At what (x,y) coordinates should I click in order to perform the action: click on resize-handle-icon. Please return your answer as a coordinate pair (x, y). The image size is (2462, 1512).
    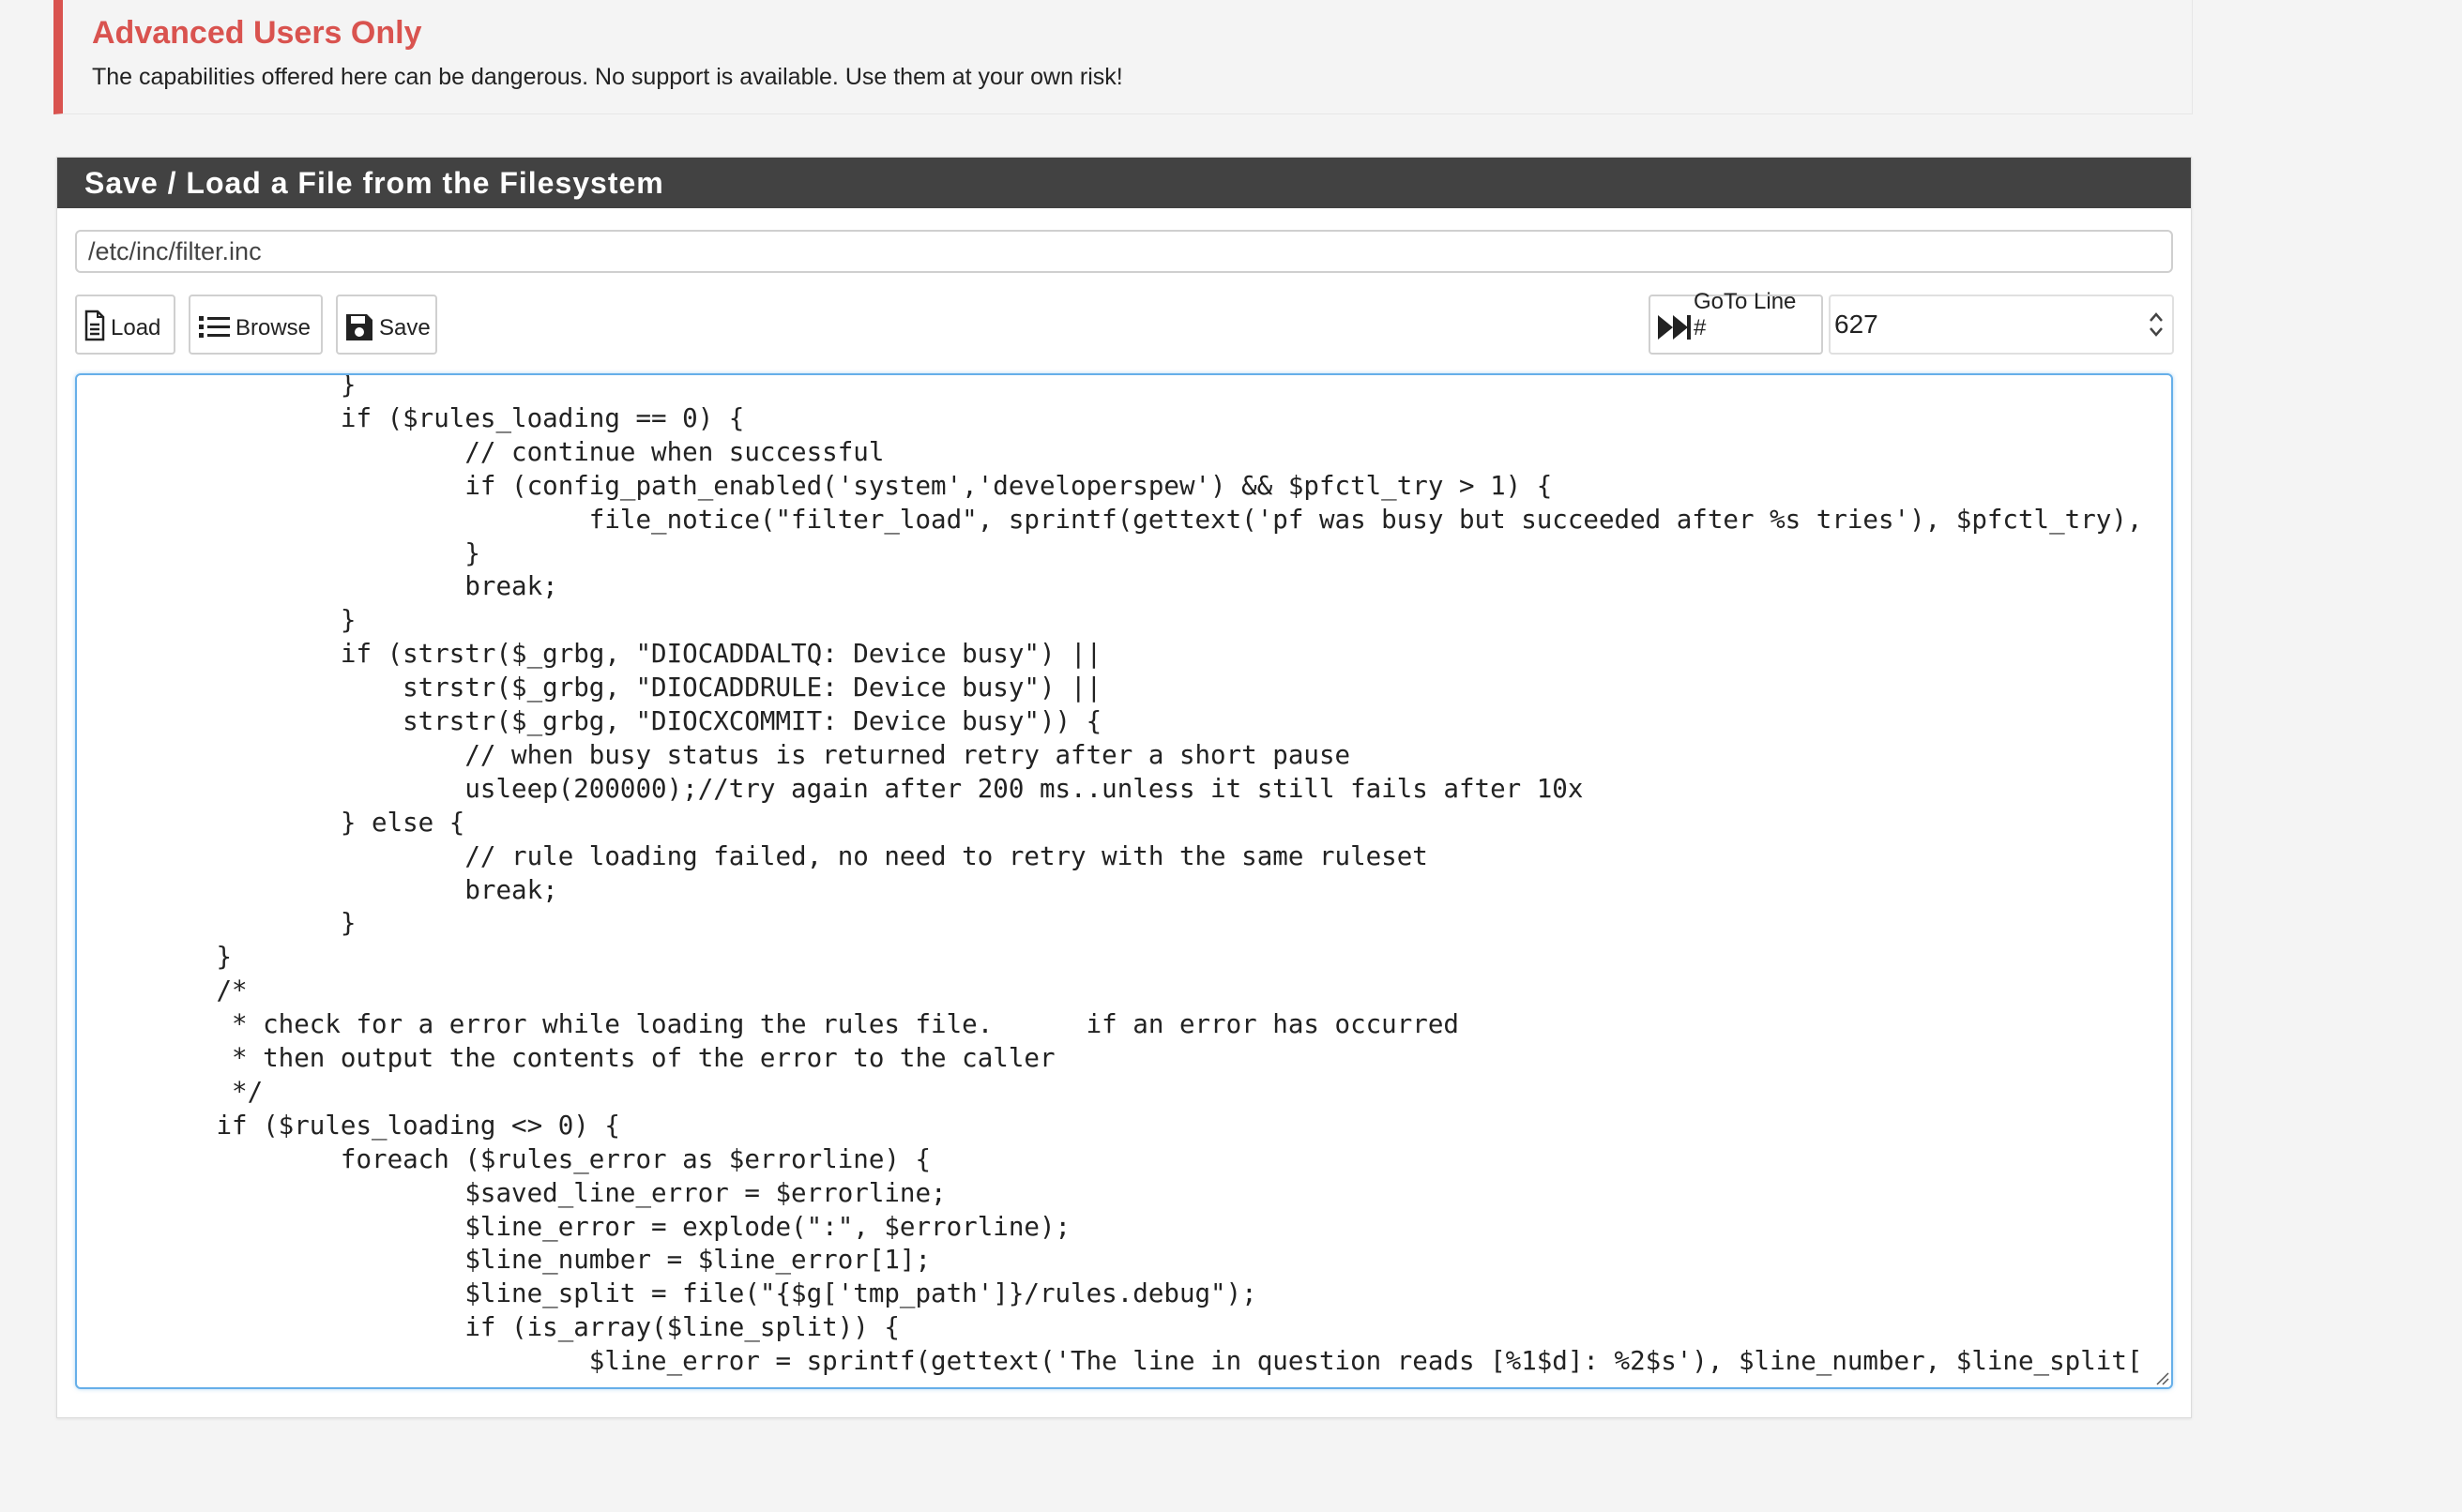
    Looking at the image, I should click on (2161, 1377).